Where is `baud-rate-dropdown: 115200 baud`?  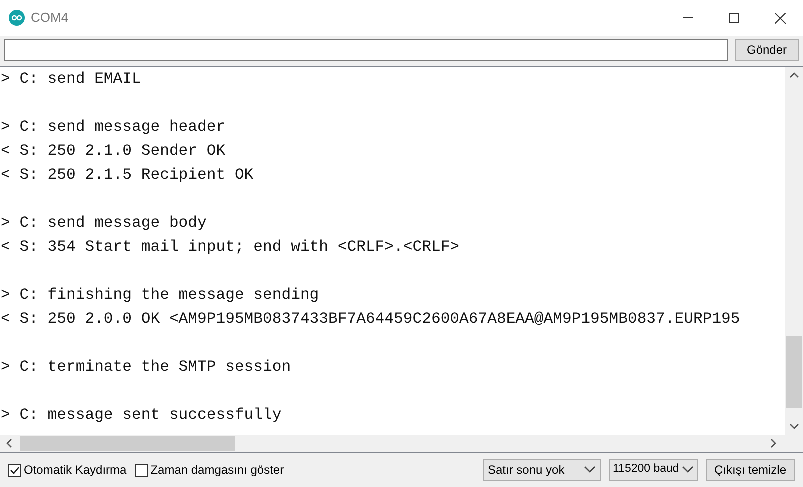 baud-rate-dropdown: 115200 baud is located at coordinates (653, 470).